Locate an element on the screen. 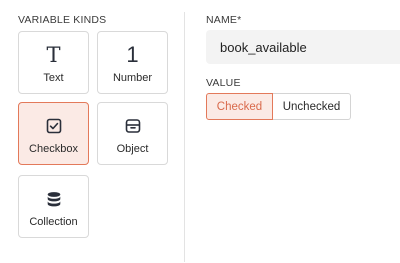 Image resolution: width=400 pixels, height=263 pixels. kind-tile-label: Object is located at coordinates (132, 149).